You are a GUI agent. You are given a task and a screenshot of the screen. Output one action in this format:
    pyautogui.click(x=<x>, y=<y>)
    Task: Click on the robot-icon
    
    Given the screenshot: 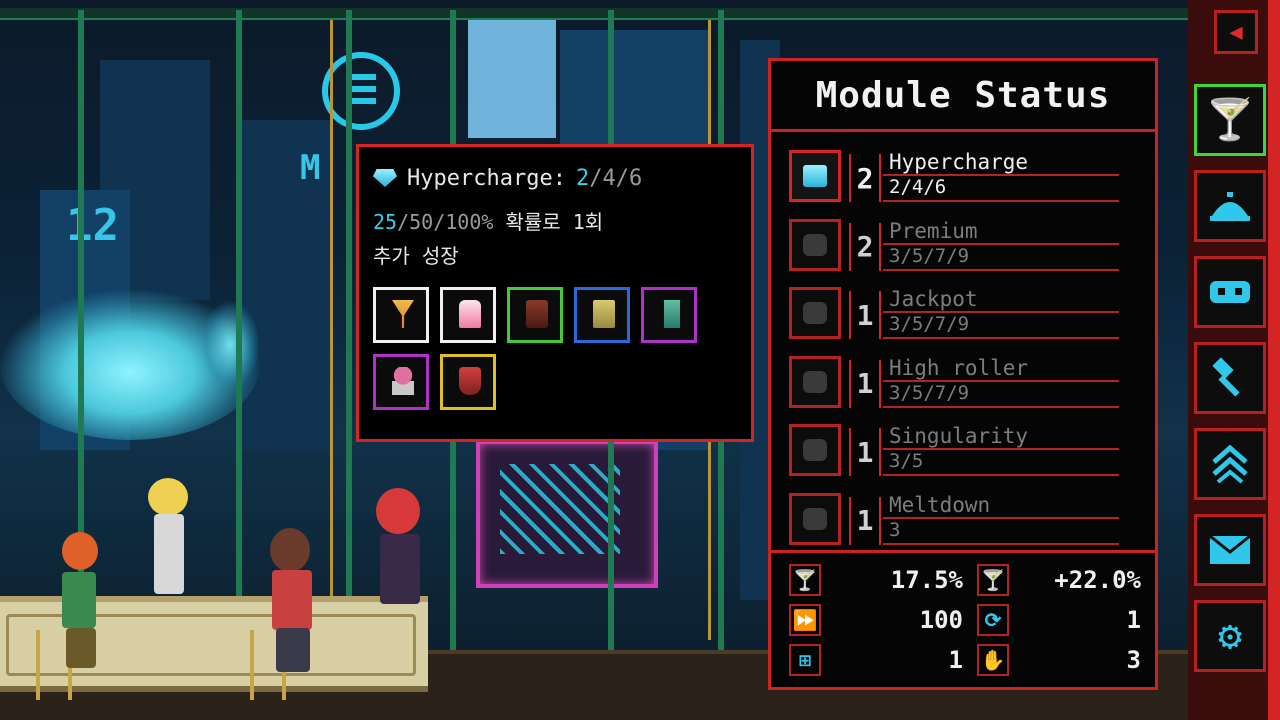 What is the action you would take?
    pyautogui.click(x=1230, y=292)
    